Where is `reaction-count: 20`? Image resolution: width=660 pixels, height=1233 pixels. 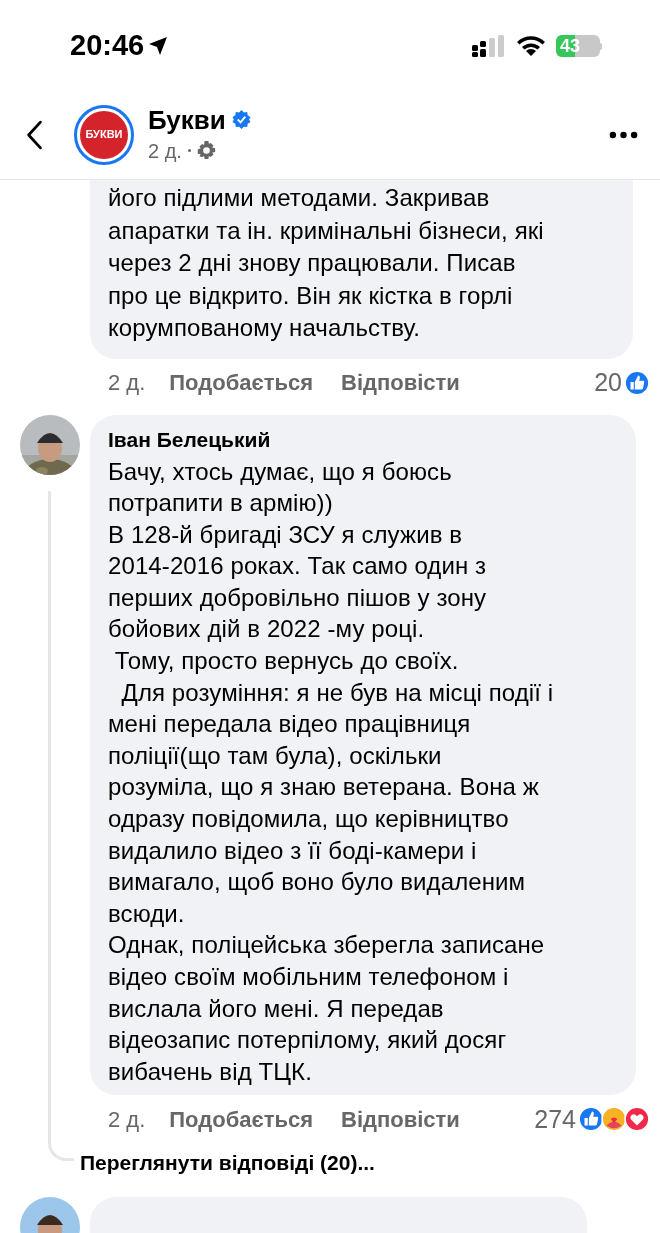
reaction-count: 20 is located at coordinates (608, 382).